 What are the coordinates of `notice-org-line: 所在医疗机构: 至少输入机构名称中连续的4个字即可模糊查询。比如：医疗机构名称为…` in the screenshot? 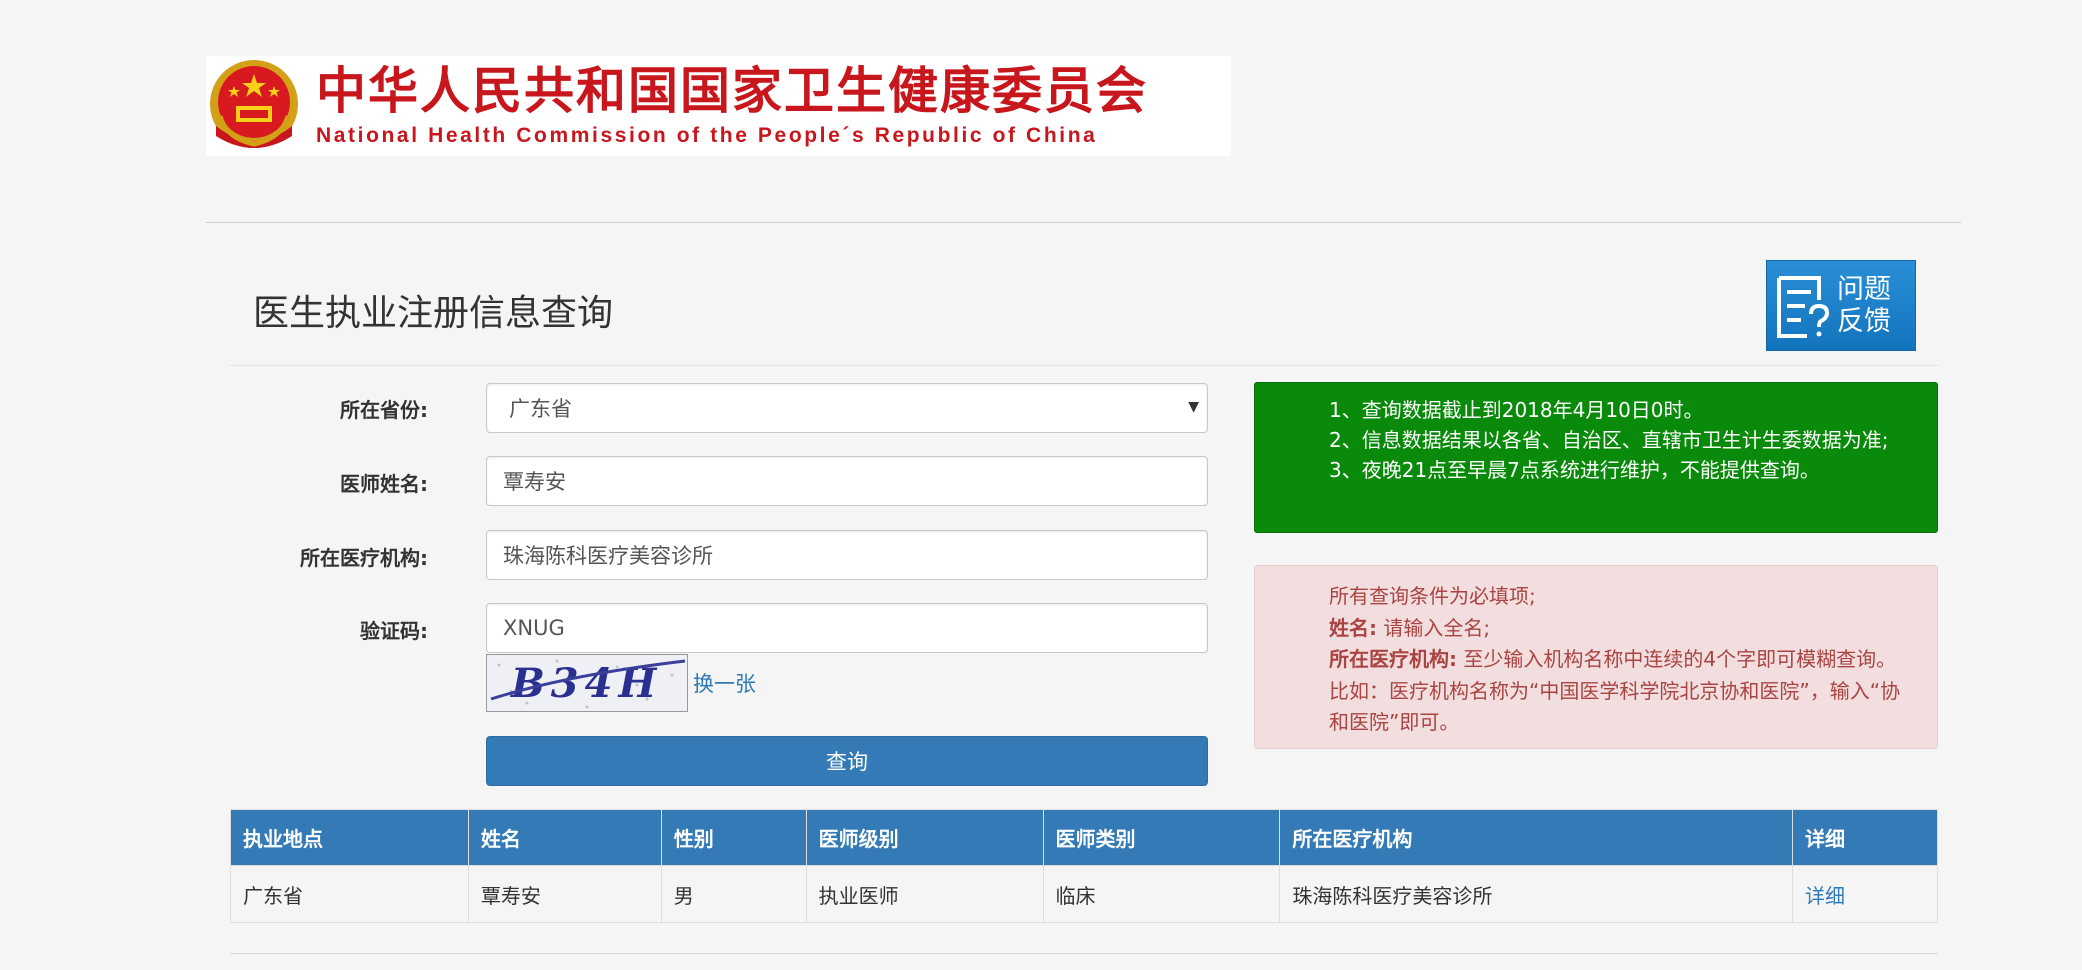 It's located at (1619, 691).